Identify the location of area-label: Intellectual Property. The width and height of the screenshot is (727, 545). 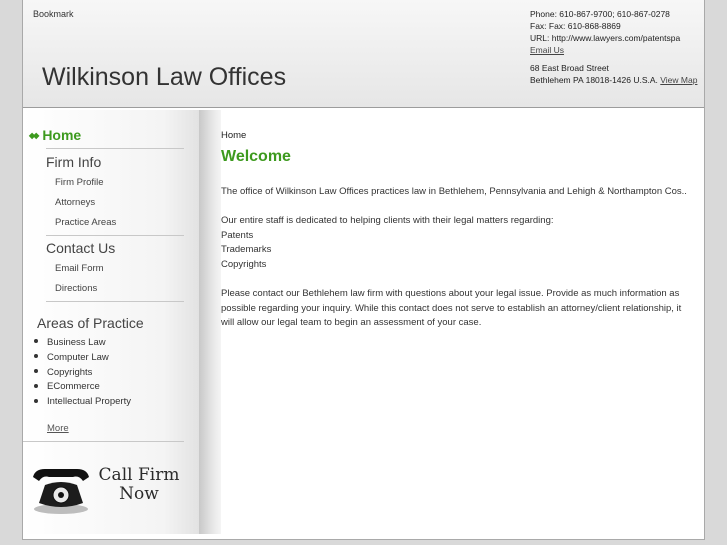
(89, 402).